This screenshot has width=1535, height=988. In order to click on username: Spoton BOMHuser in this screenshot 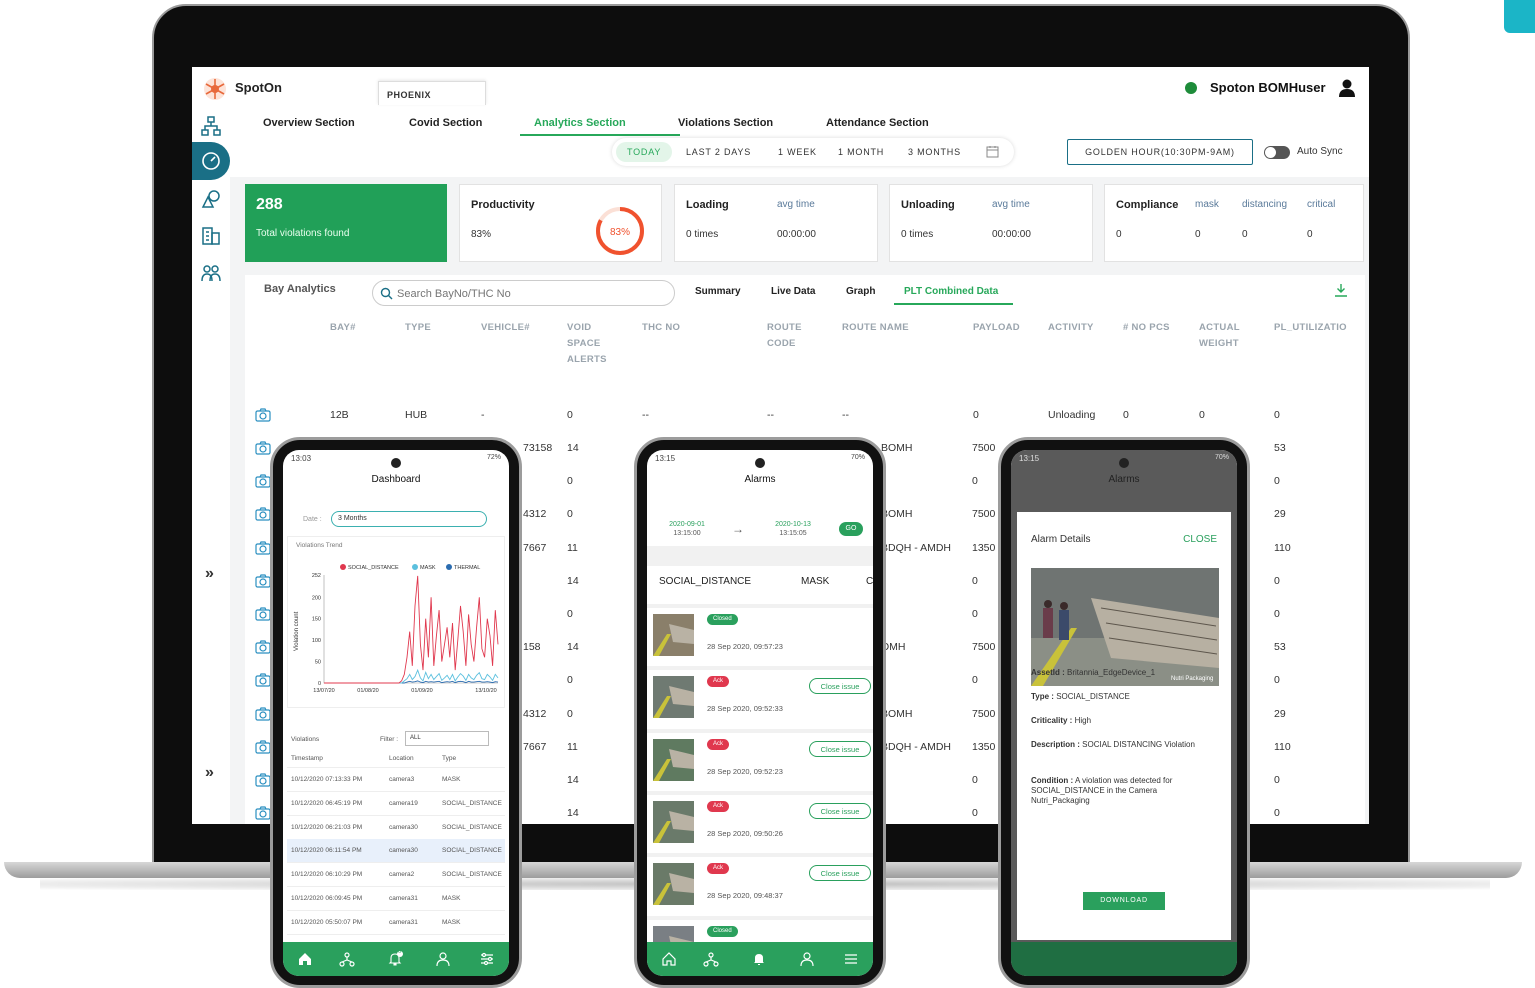, I will do `click(1268, 87)`.